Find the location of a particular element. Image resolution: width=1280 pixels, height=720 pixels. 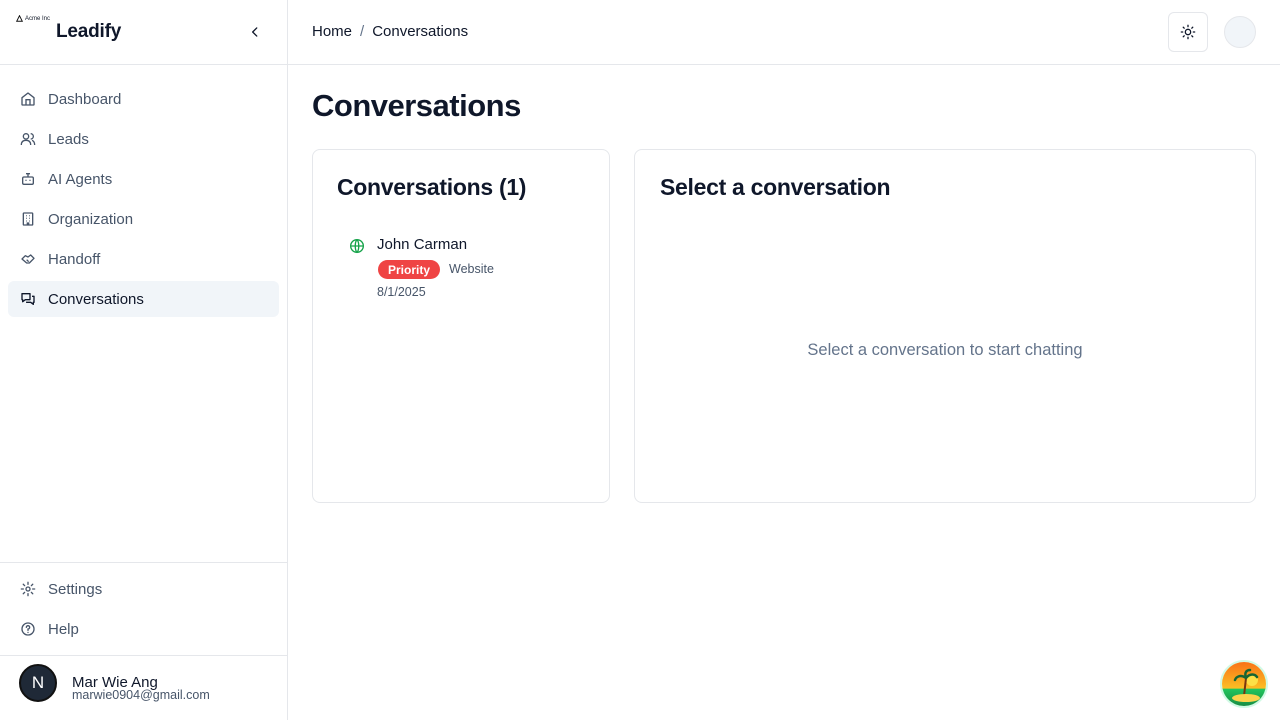

sidebar-item-leads: Leads is located at coordinates (143, 139).